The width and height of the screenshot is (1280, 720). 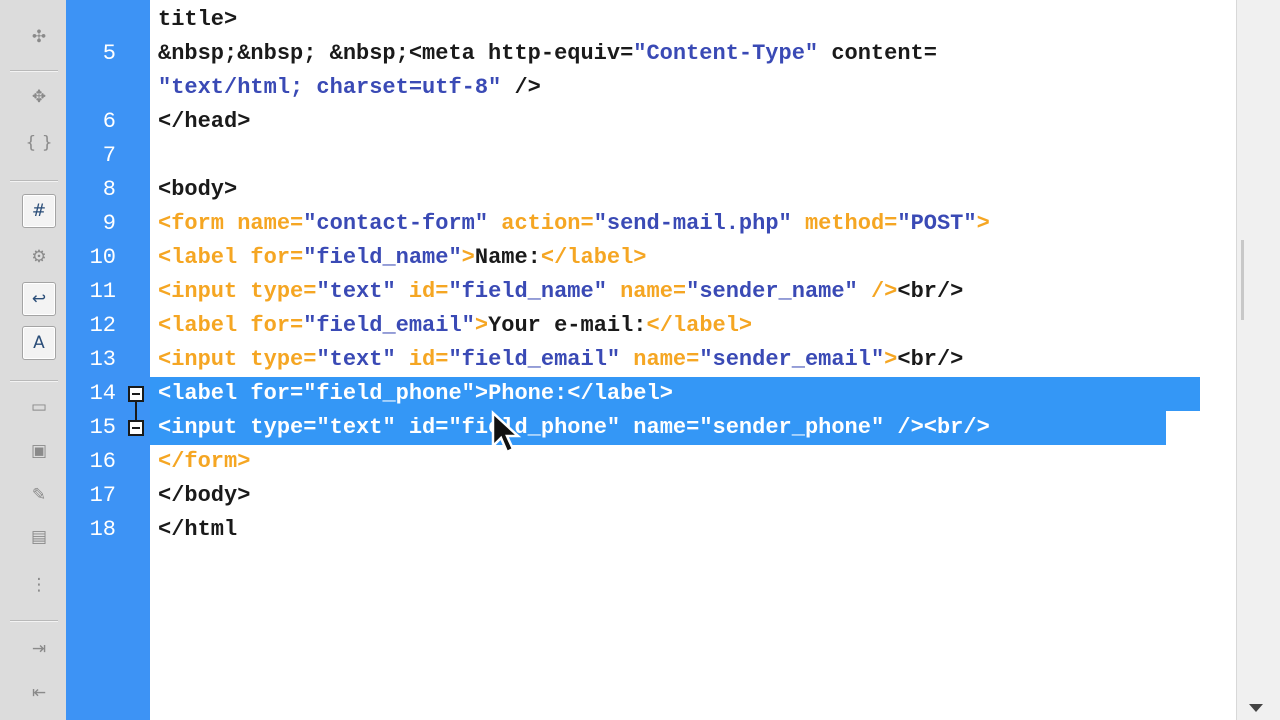 I want to click on line-number: 17, so click(x=102, y=495).